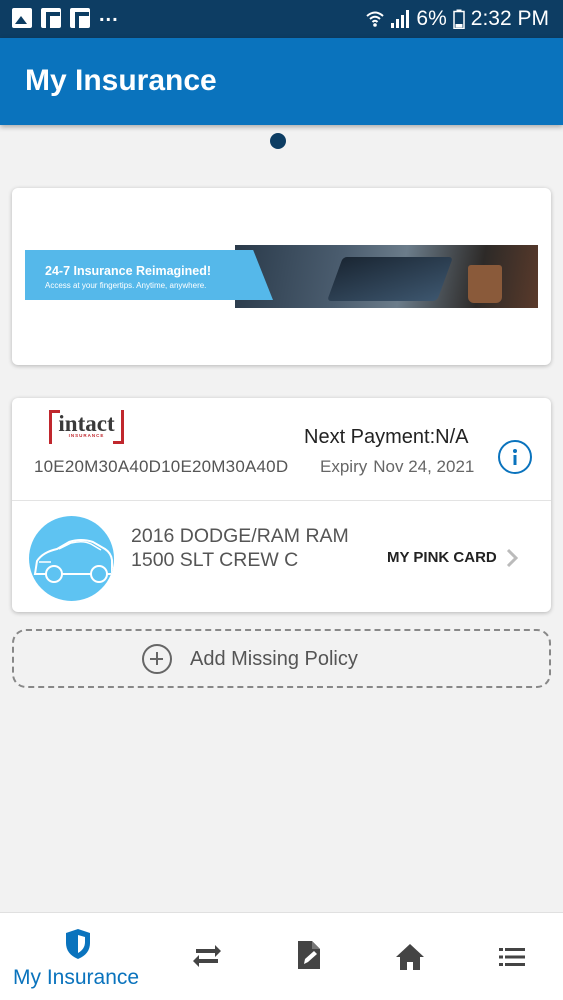 This screenshot has height=1000, width=563. Describe the element at coordinates (274, 659) in the screenshot. I see `add-missing-policy-label: Add Missing Policy` at that location.